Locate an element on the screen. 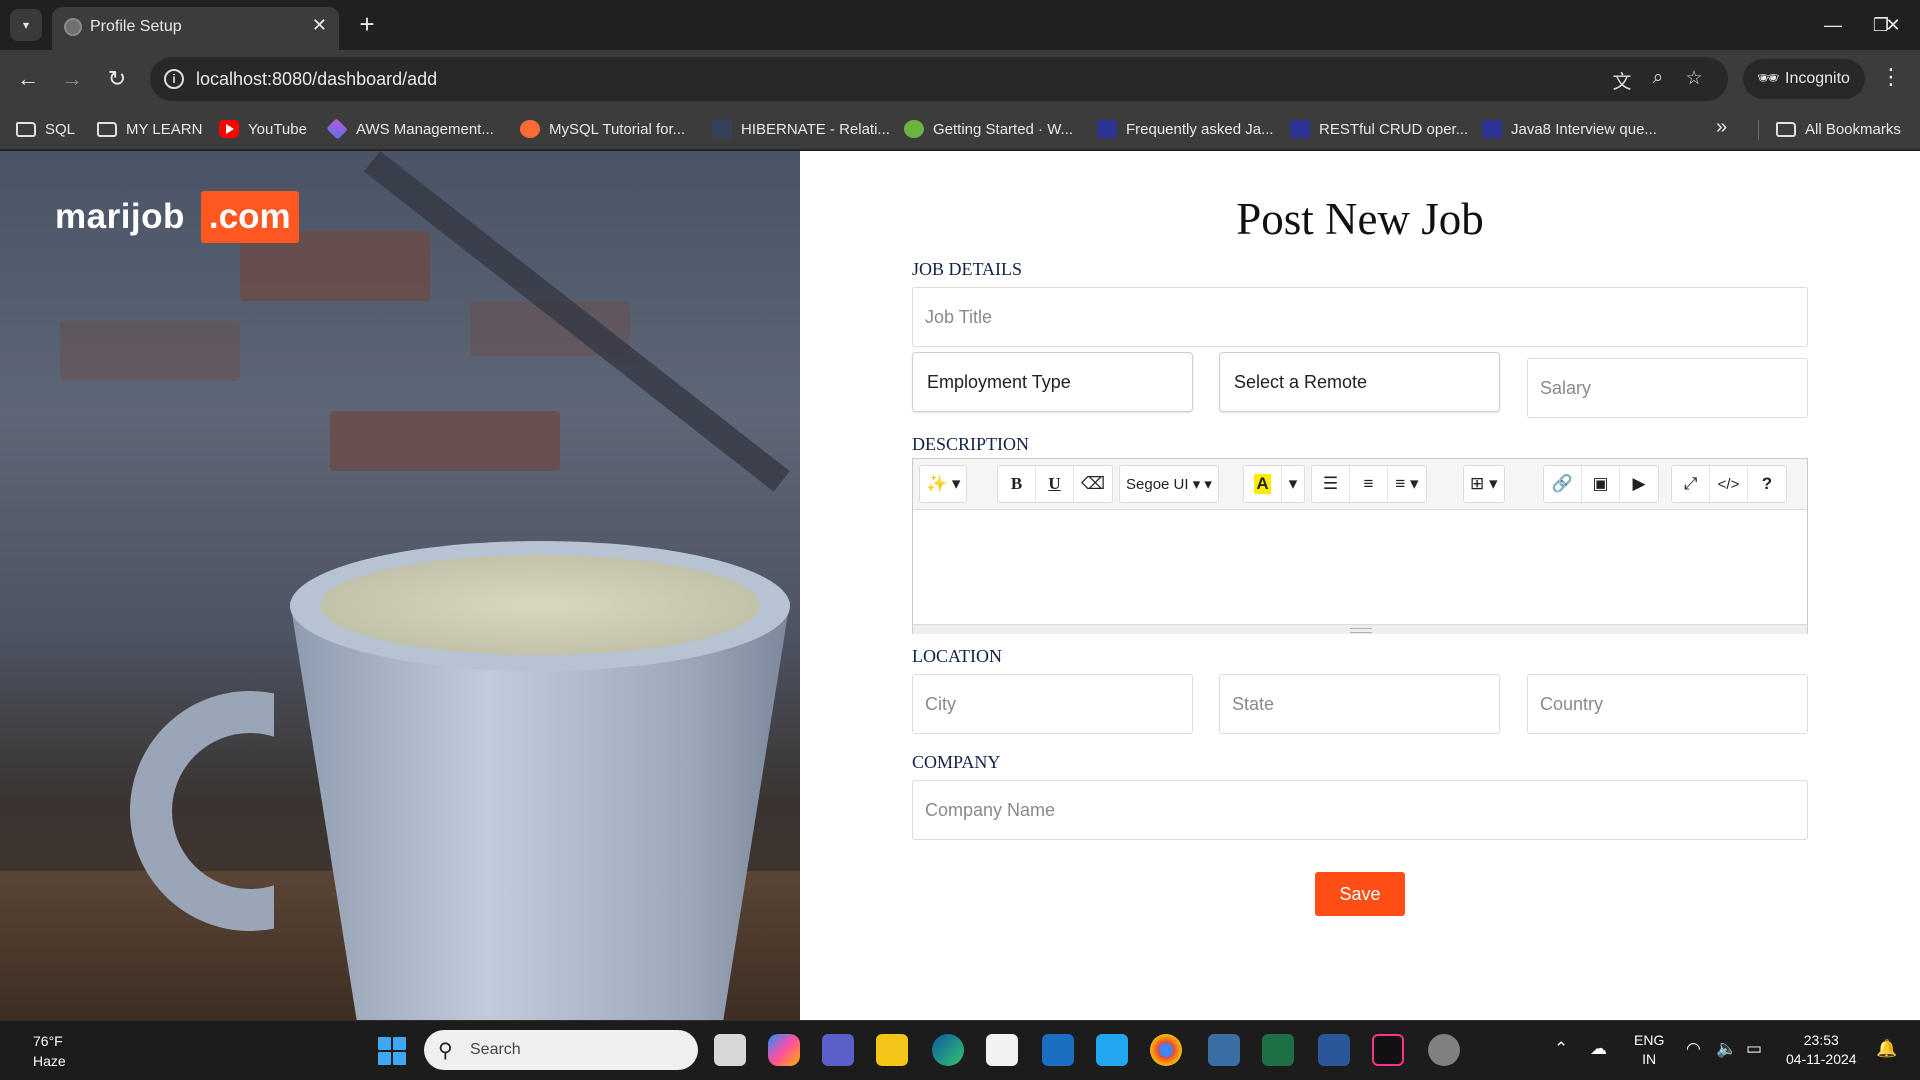 The width and height of the screenshot is (1920, 1080). weather-widget: 76°F Haze is located at coordinates (49, 1051).